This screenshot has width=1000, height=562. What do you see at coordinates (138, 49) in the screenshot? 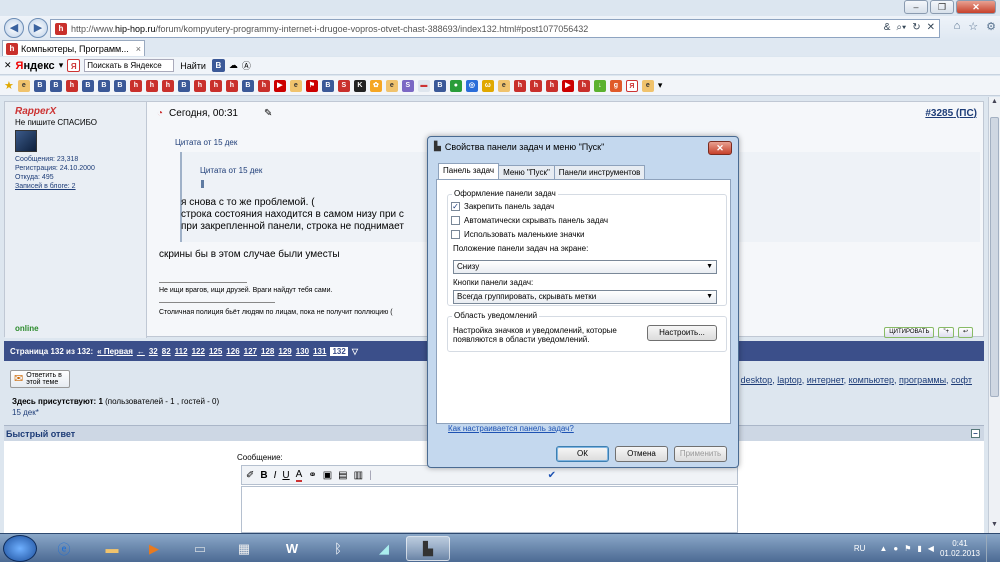
I see `tab-close-icon: ×` at bounding box center [138, 49].